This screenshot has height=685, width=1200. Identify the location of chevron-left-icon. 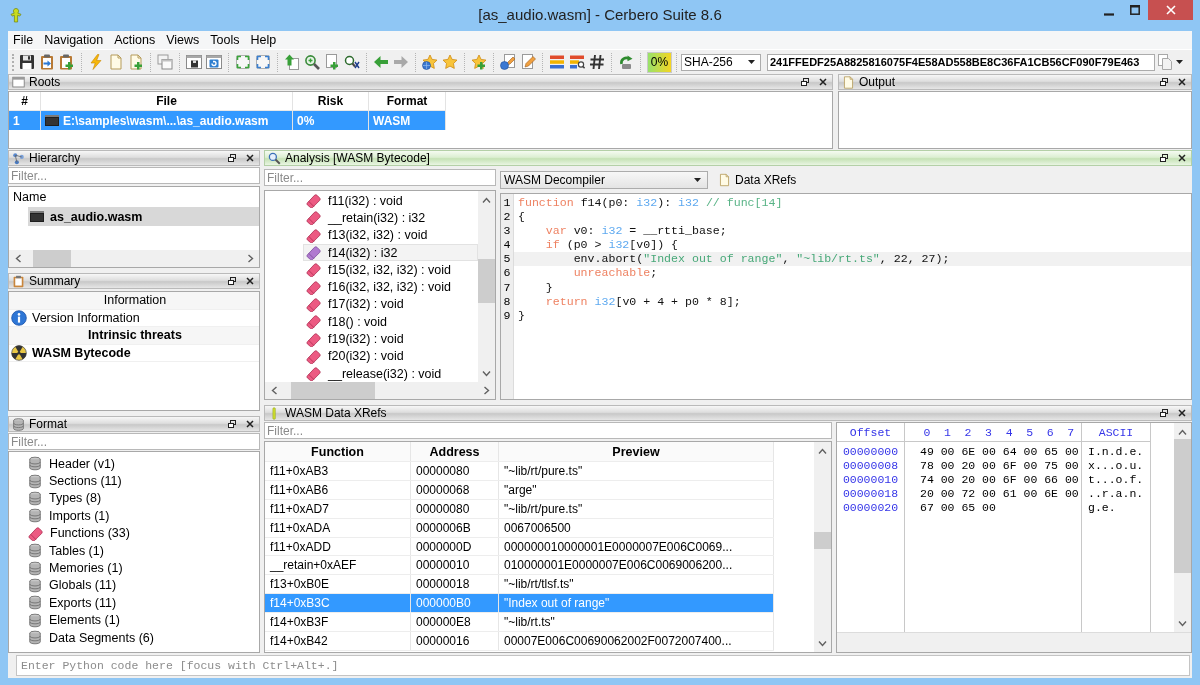
(274, 390).